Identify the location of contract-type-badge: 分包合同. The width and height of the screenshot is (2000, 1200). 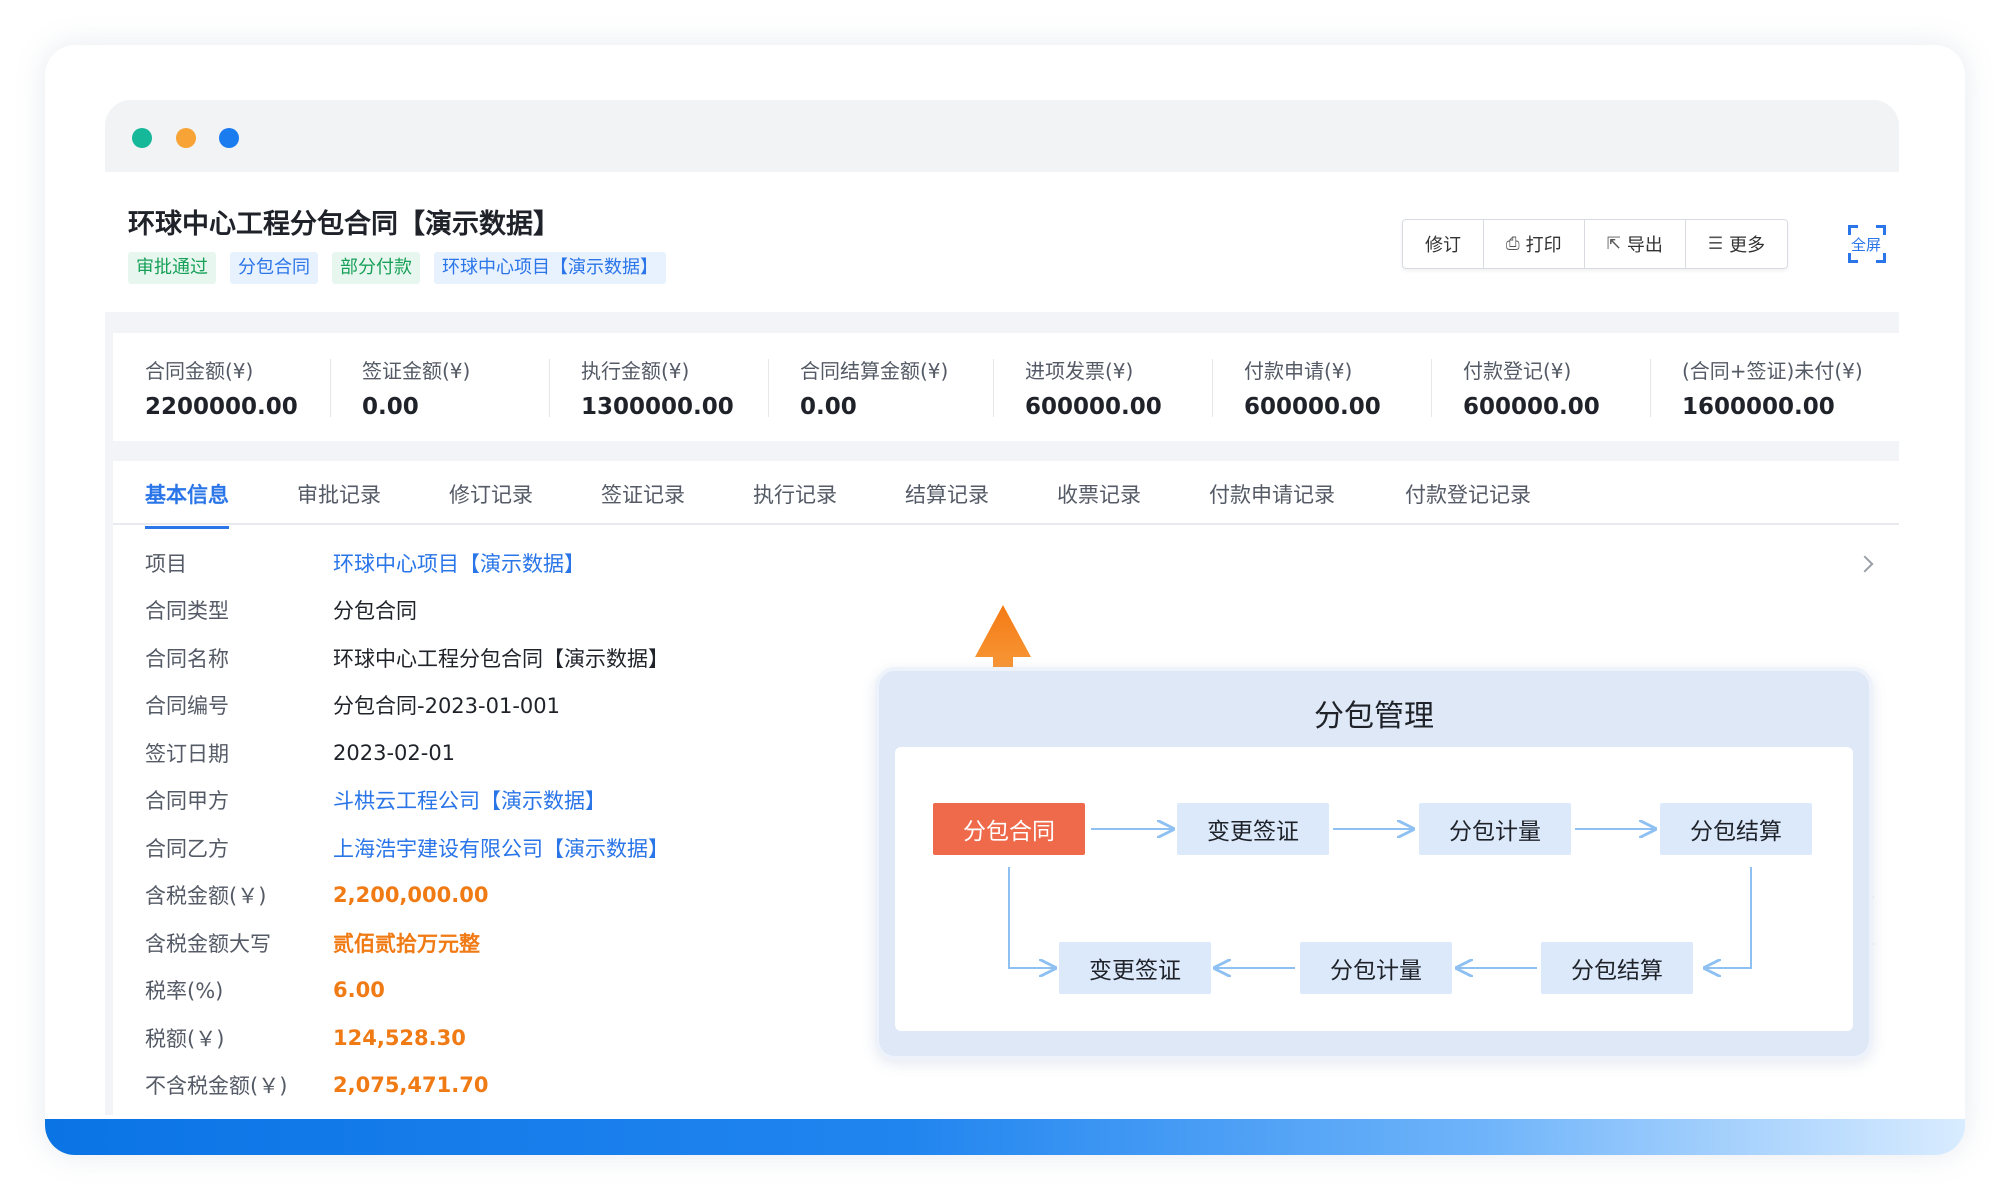
(274, 268).